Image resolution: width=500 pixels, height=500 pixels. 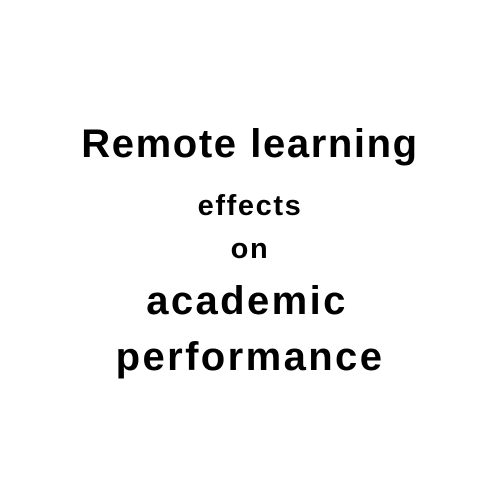 I want to click on title-line-effects: effects, so click(x=250, y=206).